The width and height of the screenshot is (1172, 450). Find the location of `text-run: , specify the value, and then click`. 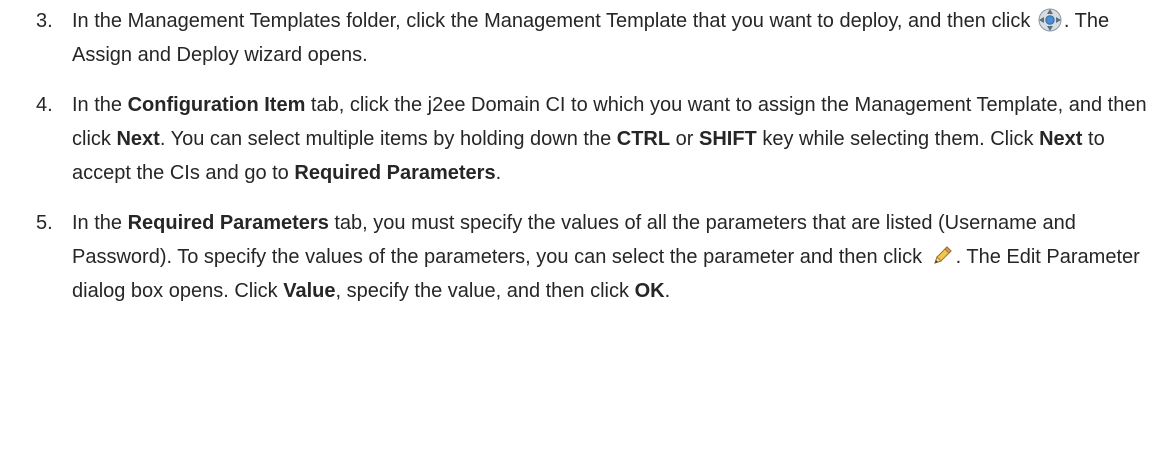

text-run: , specify the value, and then click is located at coordinates (485, 291).